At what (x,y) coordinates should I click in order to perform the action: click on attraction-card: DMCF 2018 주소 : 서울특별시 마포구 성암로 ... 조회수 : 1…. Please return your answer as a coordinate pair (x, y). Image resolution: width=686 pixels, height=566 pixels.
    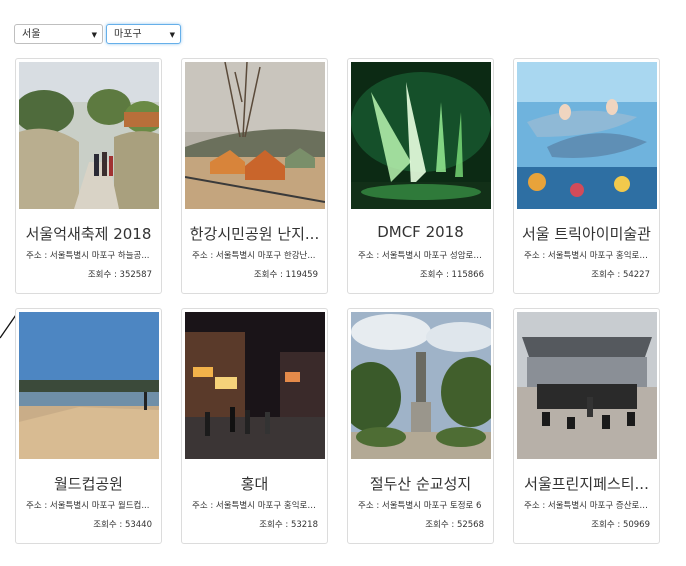
    Looking at the image, I should click on (420, 176).